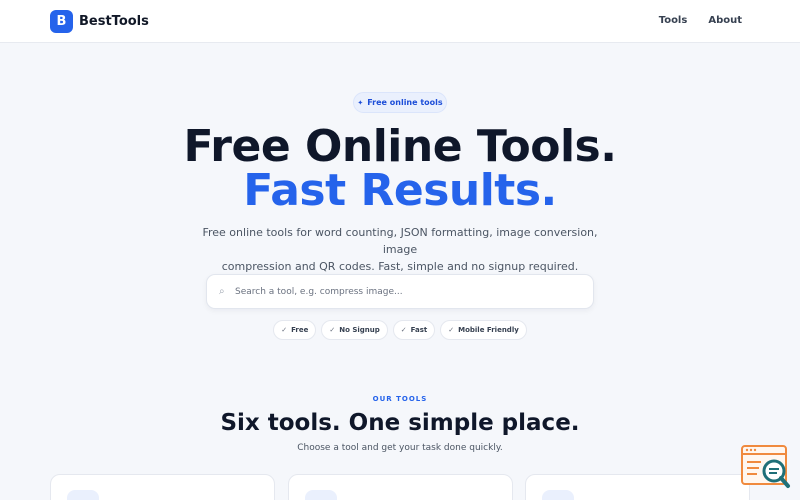 The width and height of the screenshot is (800, 500). I want to click on feature-pill-free: ✓ Free, so click(295, 330).